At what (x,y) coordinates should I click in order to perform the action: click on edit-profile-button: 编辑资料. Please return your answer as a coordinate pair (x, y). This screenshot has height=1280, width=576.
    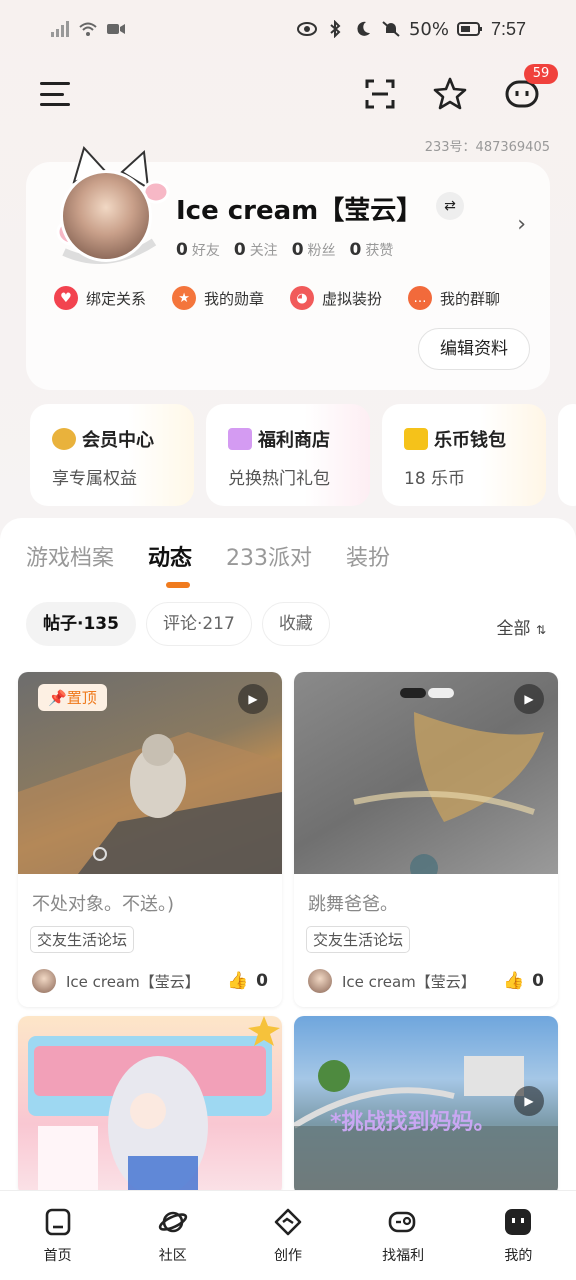
    Looking at the image, I should click on (474, 349).